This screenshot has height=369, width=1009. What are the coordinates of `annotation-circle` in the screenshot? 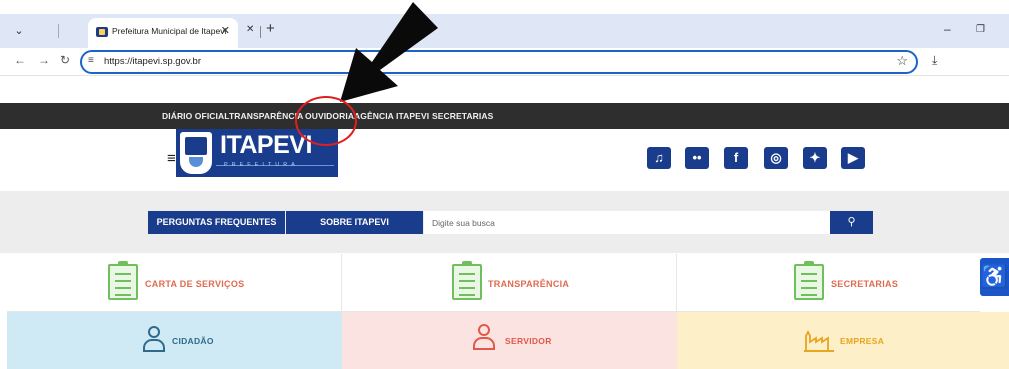 It's located at (326, 121).